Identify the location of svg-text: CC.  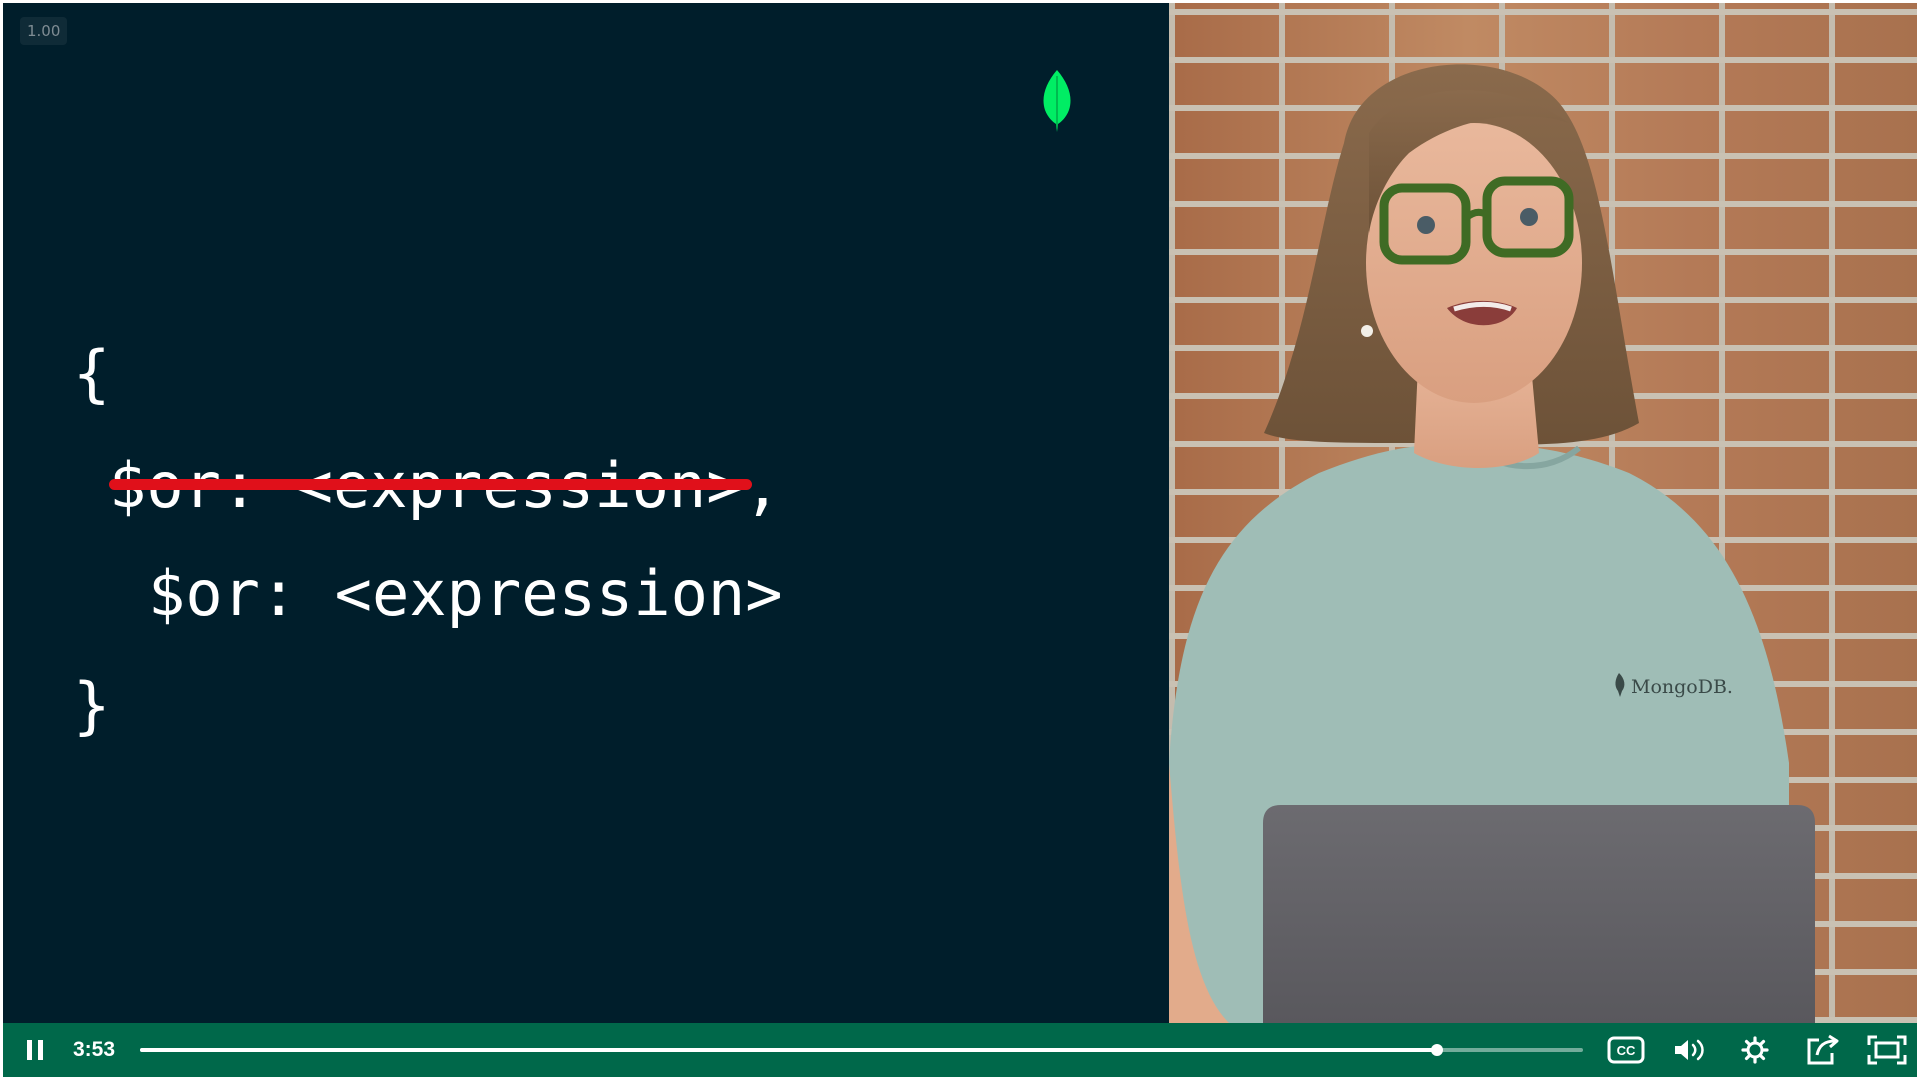
(1626, 1050).